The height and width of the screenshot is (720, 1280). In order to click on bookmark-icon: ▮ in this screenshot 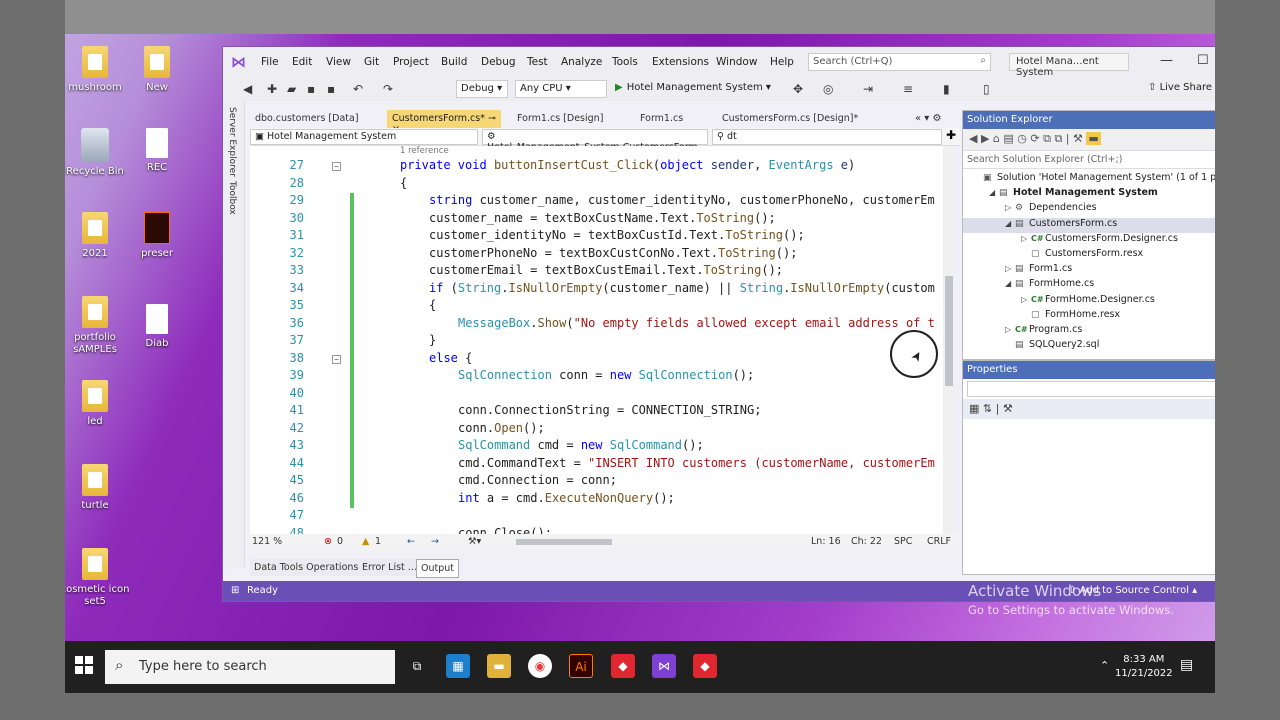, I will do `click(946, 89)`.